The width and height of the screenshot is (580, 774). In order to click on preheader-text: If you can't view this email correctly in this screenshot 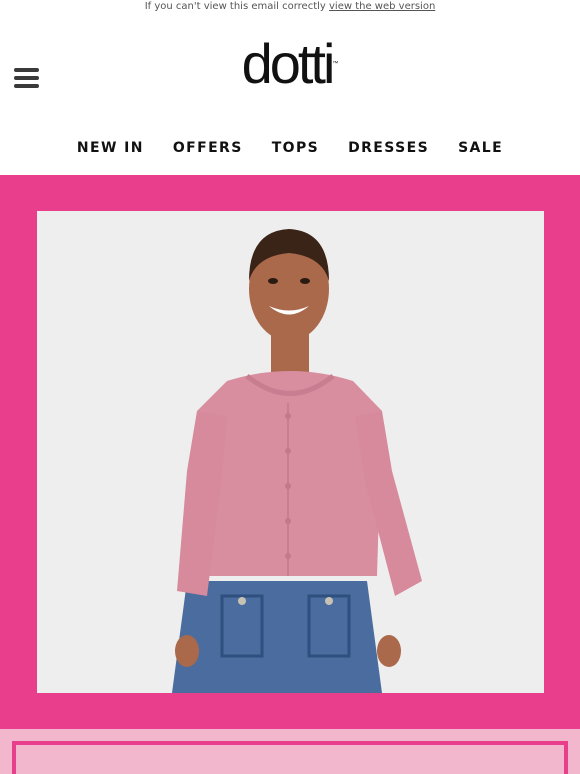, I will do `click(235, 6)`.